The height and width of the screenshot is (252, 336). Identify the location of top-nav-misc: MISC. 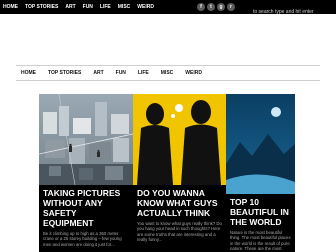
(124, 7).